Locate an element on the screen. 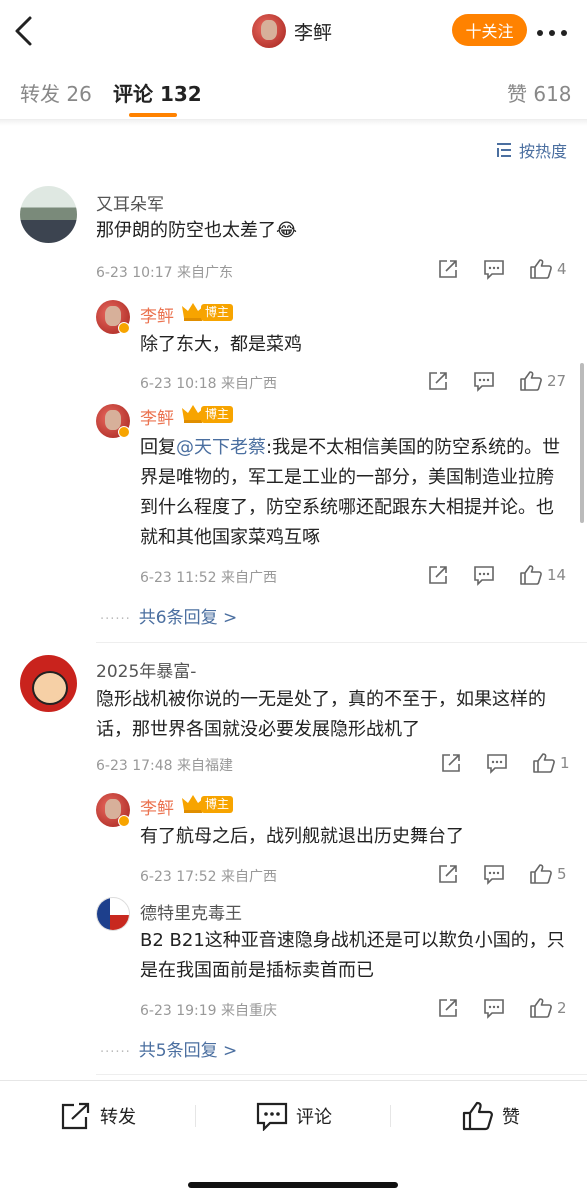 Image resolution: width=587 pixels, height=1200 pixels. nav-avatar is located at coordinates (269, 31).